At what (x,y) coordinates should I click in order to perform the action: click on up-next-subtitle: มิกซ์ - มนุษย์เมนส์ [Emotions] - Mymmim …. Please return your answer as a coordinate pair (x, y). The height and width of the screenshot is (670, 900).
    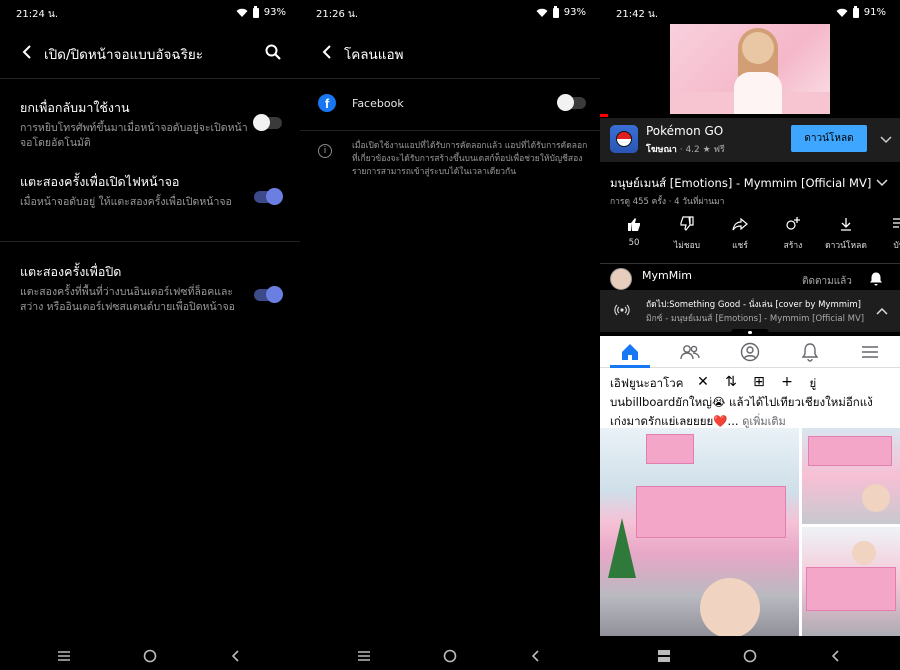
    Looking at the image, I should click on (755, 319).